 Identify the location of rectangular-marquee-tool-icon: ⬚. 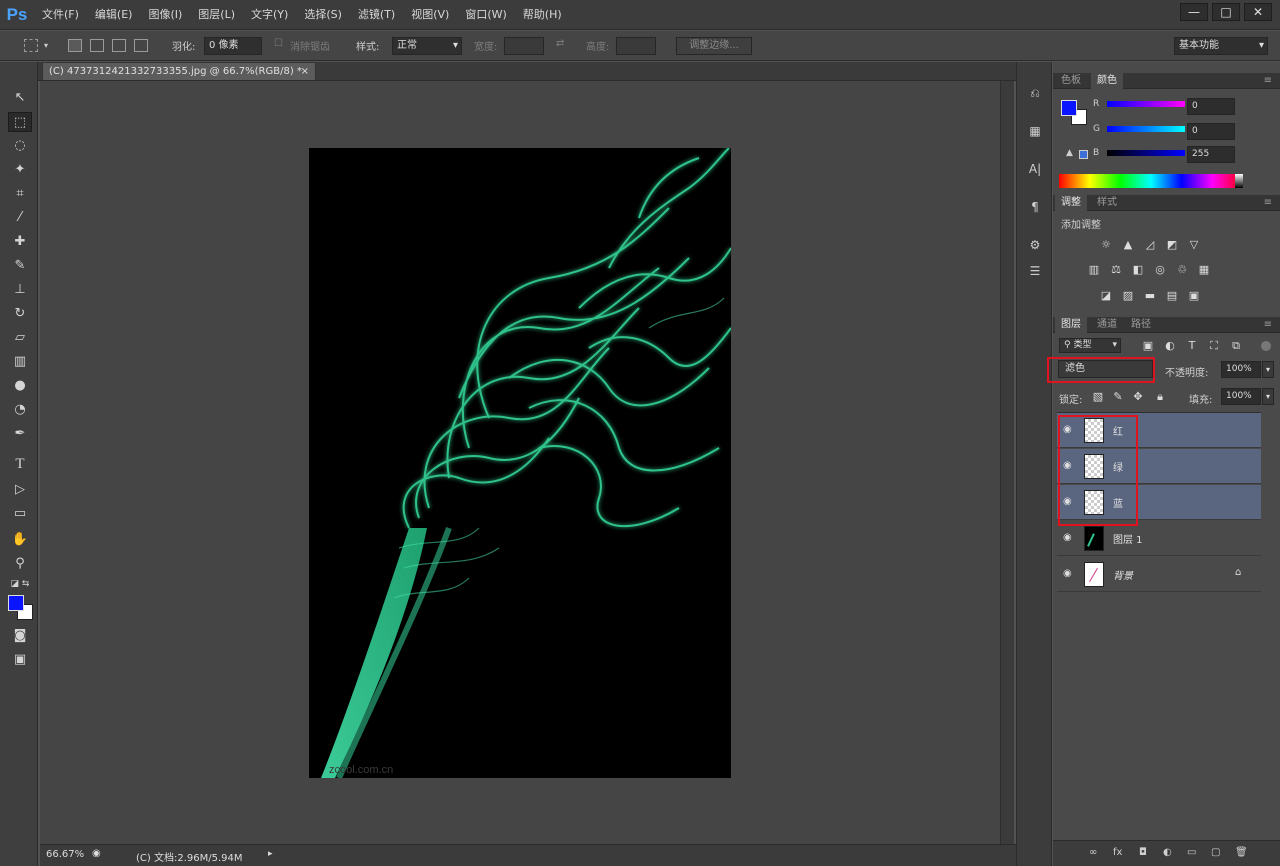
(20, 122).